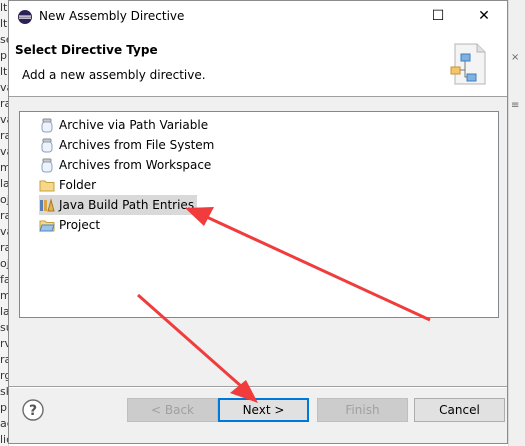  I want to click on title-bar: New Assembly Directive ☐ ✕, so click(258, 16).